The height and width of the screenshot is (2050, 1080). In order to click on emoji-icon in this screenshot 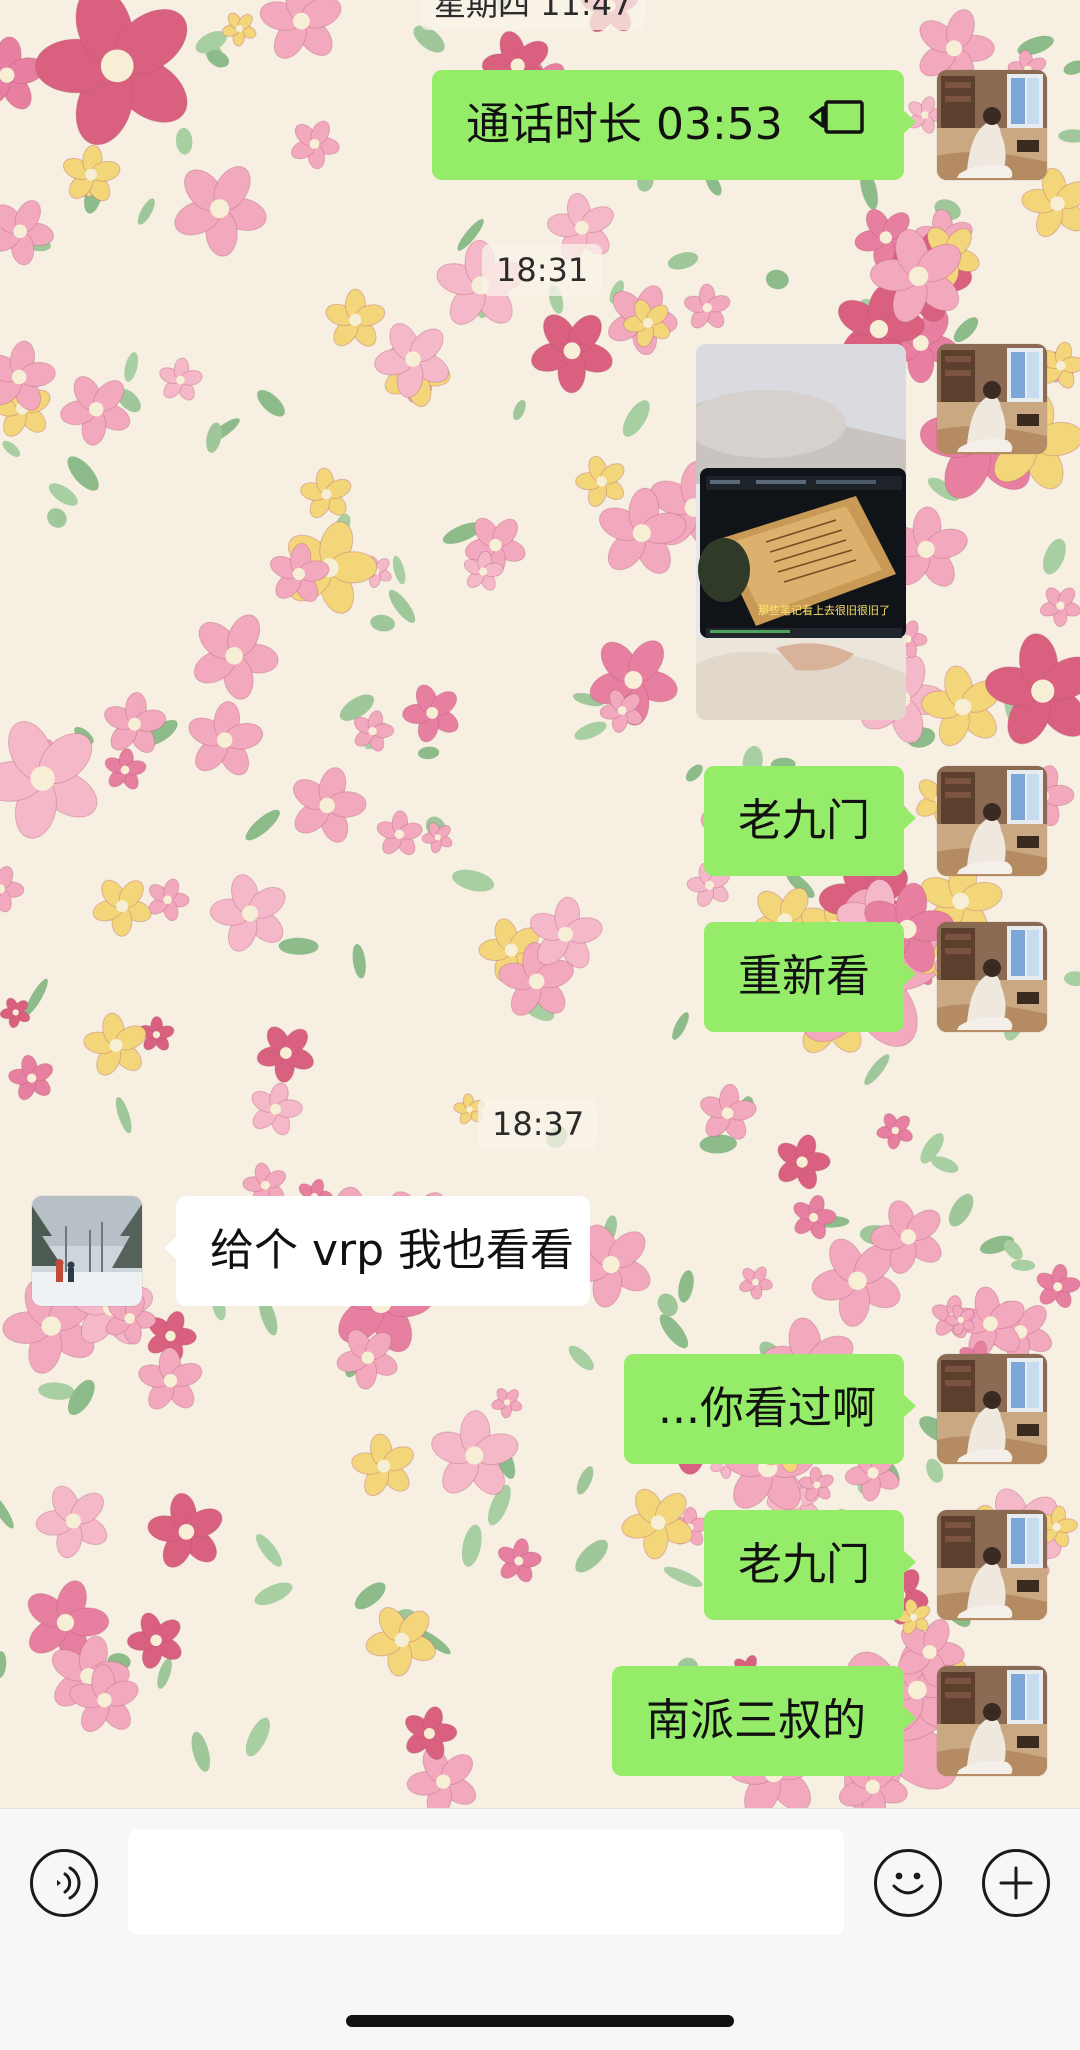, I will do `click(908, 1883)`.